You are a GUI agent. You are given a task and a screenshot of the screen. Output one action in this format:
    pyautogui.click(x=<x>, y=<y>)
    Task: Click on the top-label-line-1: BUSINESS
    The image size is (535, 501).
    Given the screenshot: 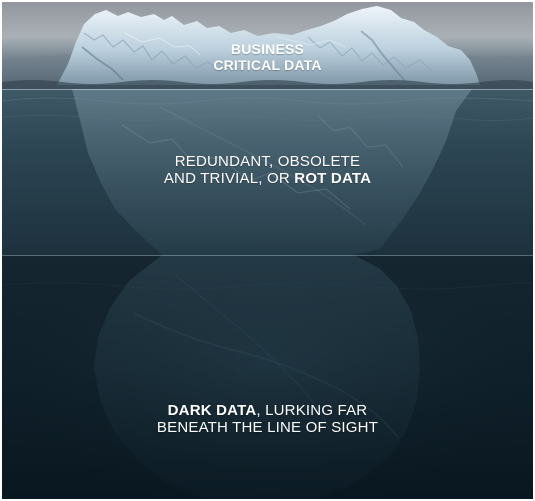 What is the action you would take?
    pyautogui.click(x=267, y=49)
    